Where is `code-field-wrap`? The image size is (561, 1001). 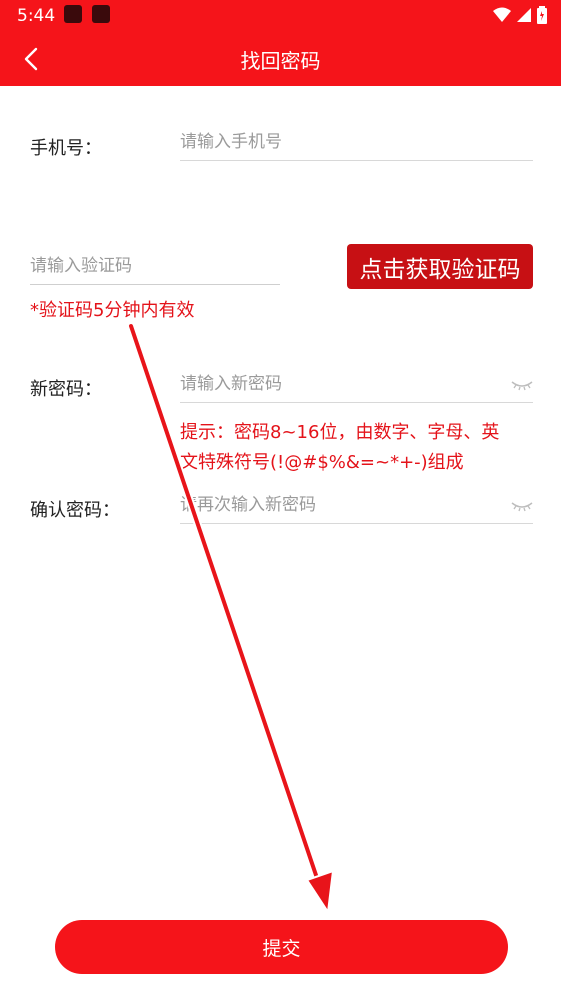 code-field-wrap is located at coordinates (155, 266).